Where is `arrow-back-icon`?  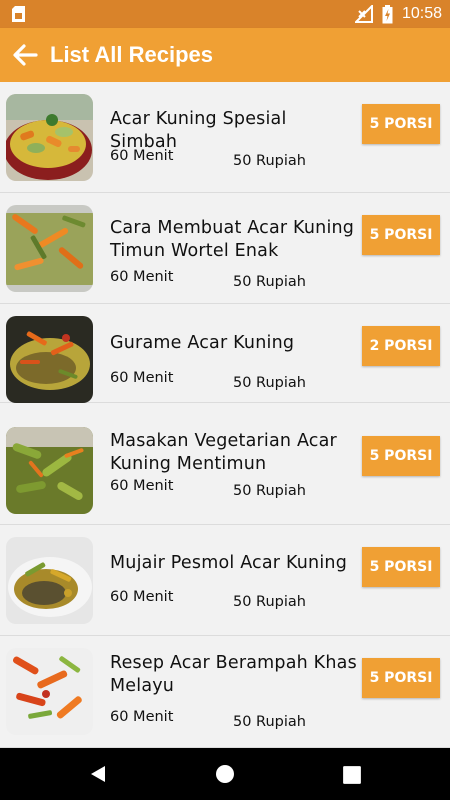
arrow-back-icon is located at coordinates (25, 55).